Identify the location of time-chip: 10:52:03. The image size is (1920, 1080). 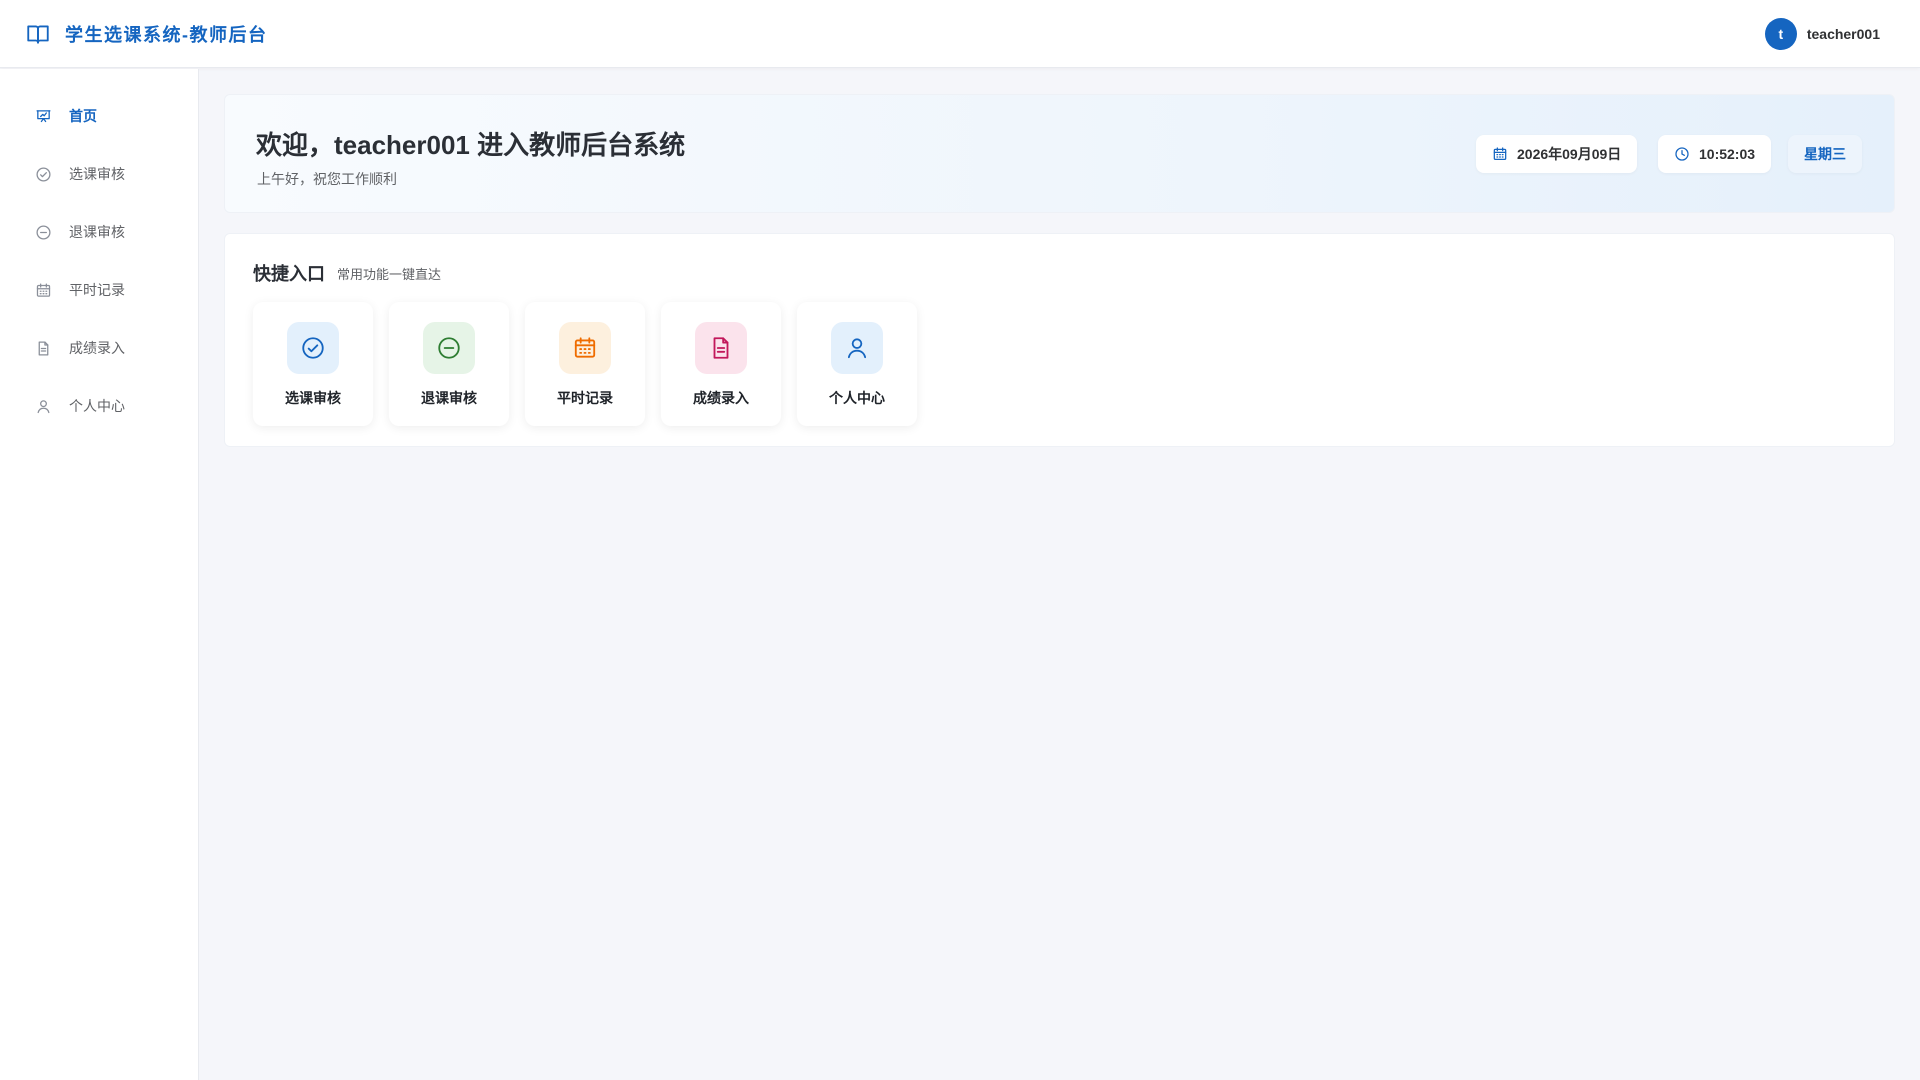
(1715, 154).